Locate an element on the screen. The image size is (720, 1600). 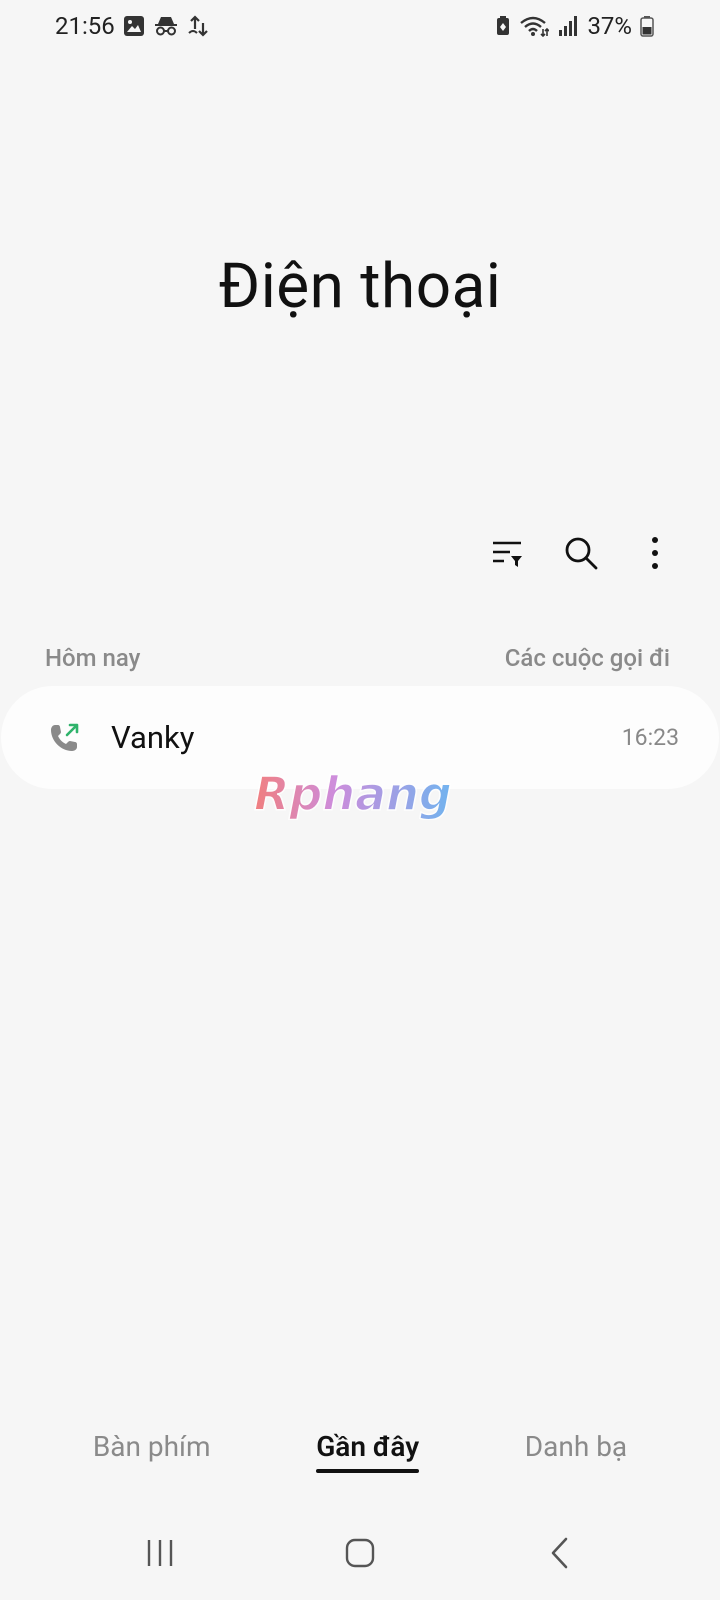
system-nav-bar is located at coordinates (360, 1555).